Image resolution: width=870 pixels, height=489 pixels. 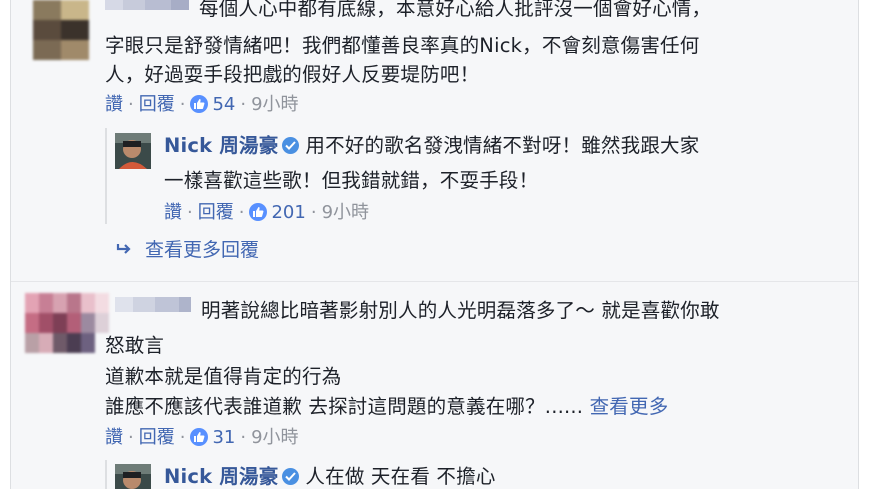 What do you see at coordinates (292, 74) in the screenshot?
I see `comment-text: 人，好過耍手段把戲的假好人反要堤防吧！` at bounding box center [292, 74].